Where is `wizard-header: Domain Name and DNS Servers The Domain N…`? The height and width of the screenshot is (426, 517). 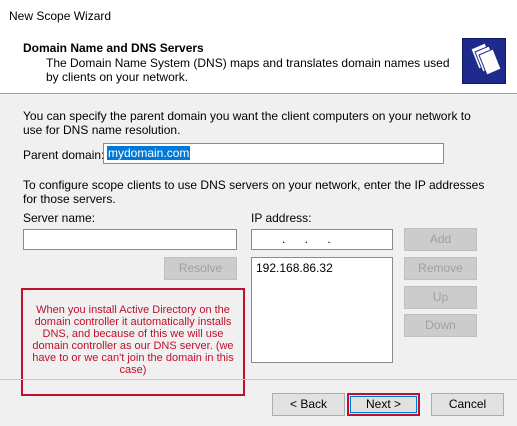
wizard-header: Domain Name and DNS Servers The Domain N… is located at coordinates (258, 62).